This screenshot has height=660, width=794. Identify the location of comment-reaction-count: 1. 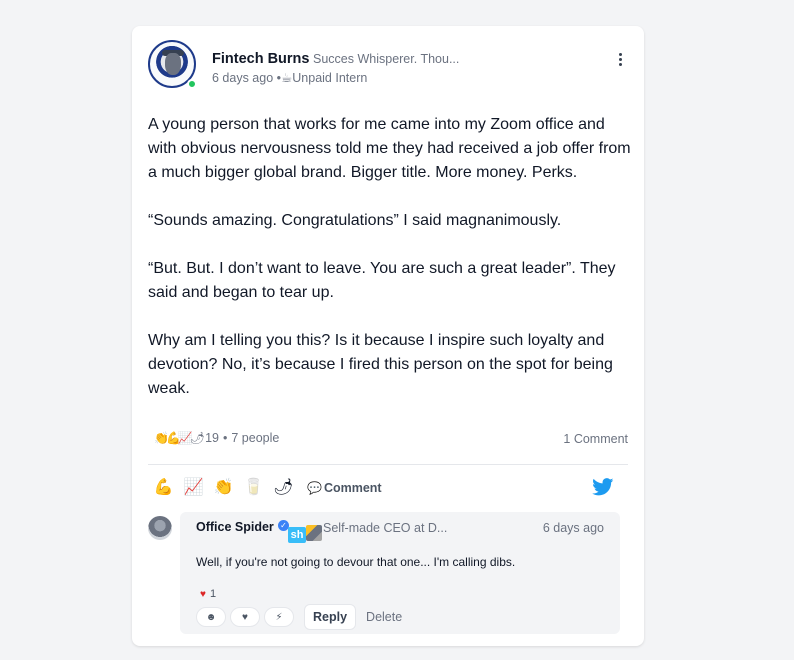
(213, 594).